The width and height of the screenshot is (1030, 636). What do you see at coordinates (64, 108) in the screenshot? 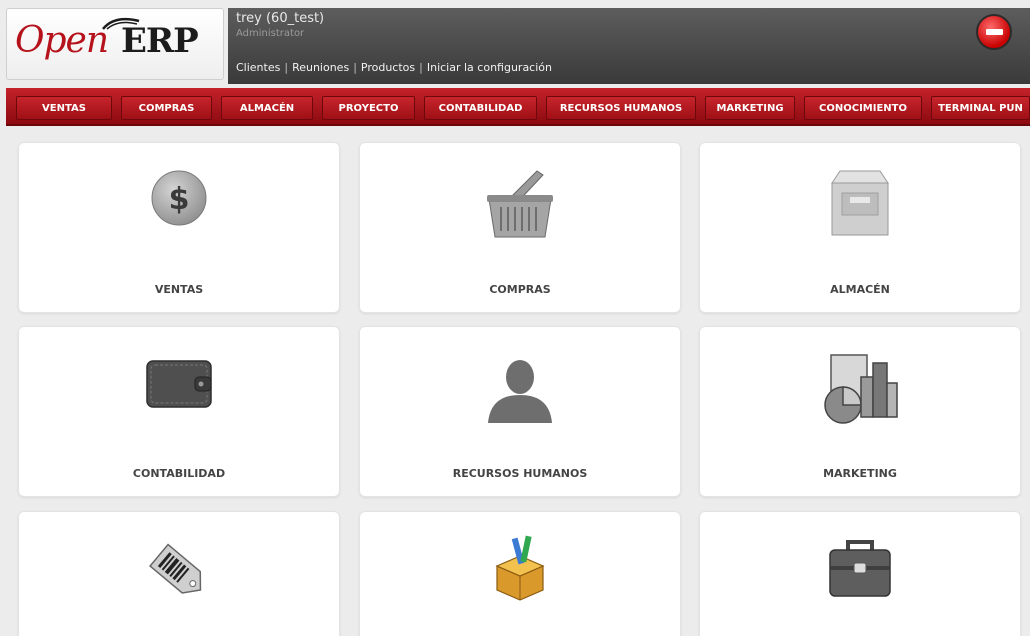
I see `menu-ventas: VENTAS` at bounding box center [64, 108].